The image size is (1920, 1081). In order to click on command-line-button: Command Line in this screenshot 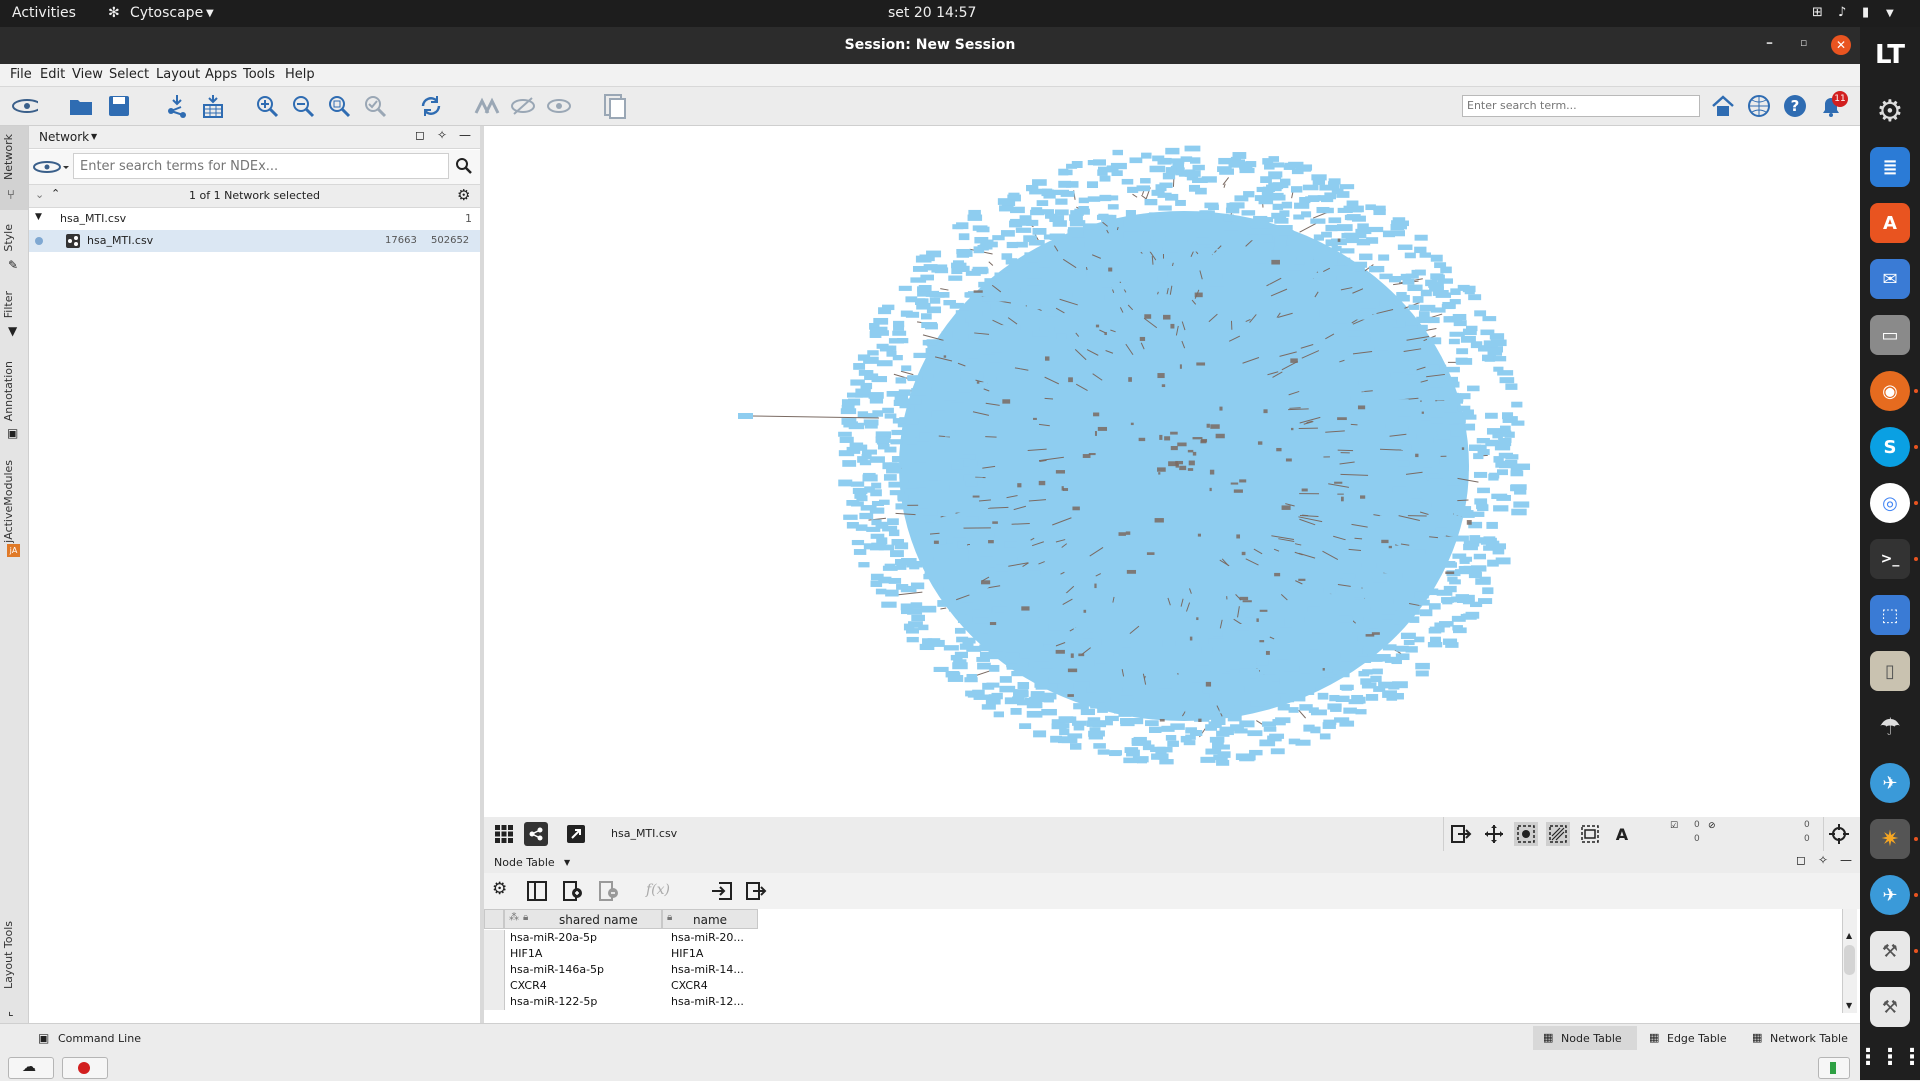, I will do `click(99, 1038)`.